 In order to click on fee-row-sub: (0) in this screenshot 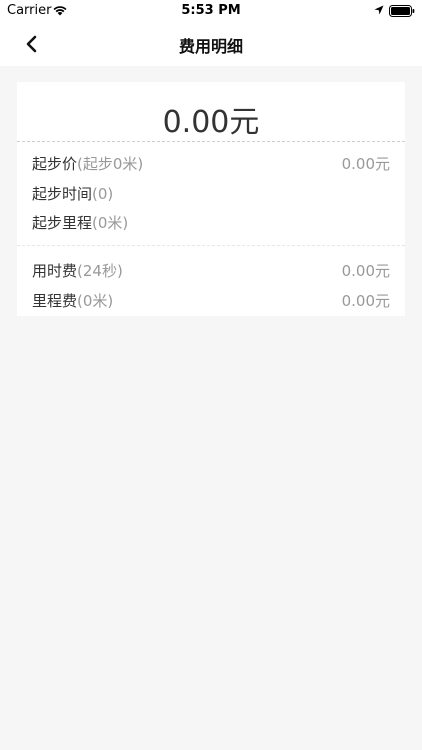, I will do `click(103, 194)`.